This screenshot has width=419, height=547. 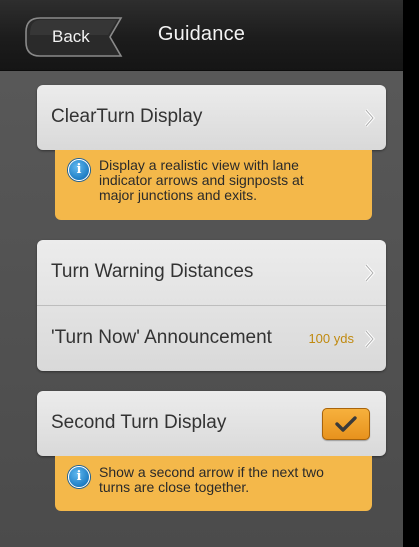 I want to click on info-line: Display a realistic view with lane, so click(x=199, y=165).